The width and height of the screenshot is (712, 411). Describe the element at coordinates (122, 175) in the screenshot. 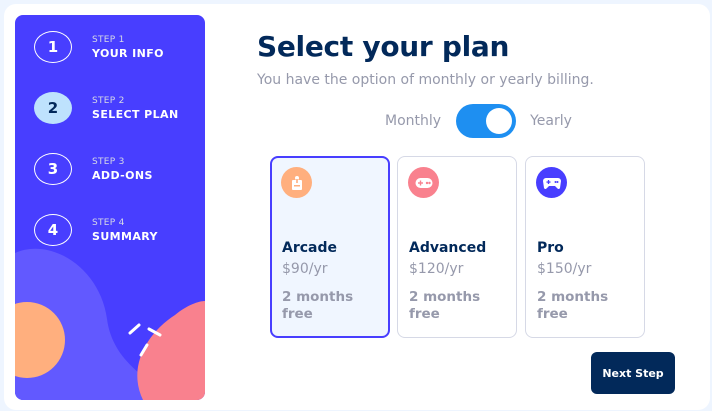

I see `step-label: ADD-ONS` at that location.